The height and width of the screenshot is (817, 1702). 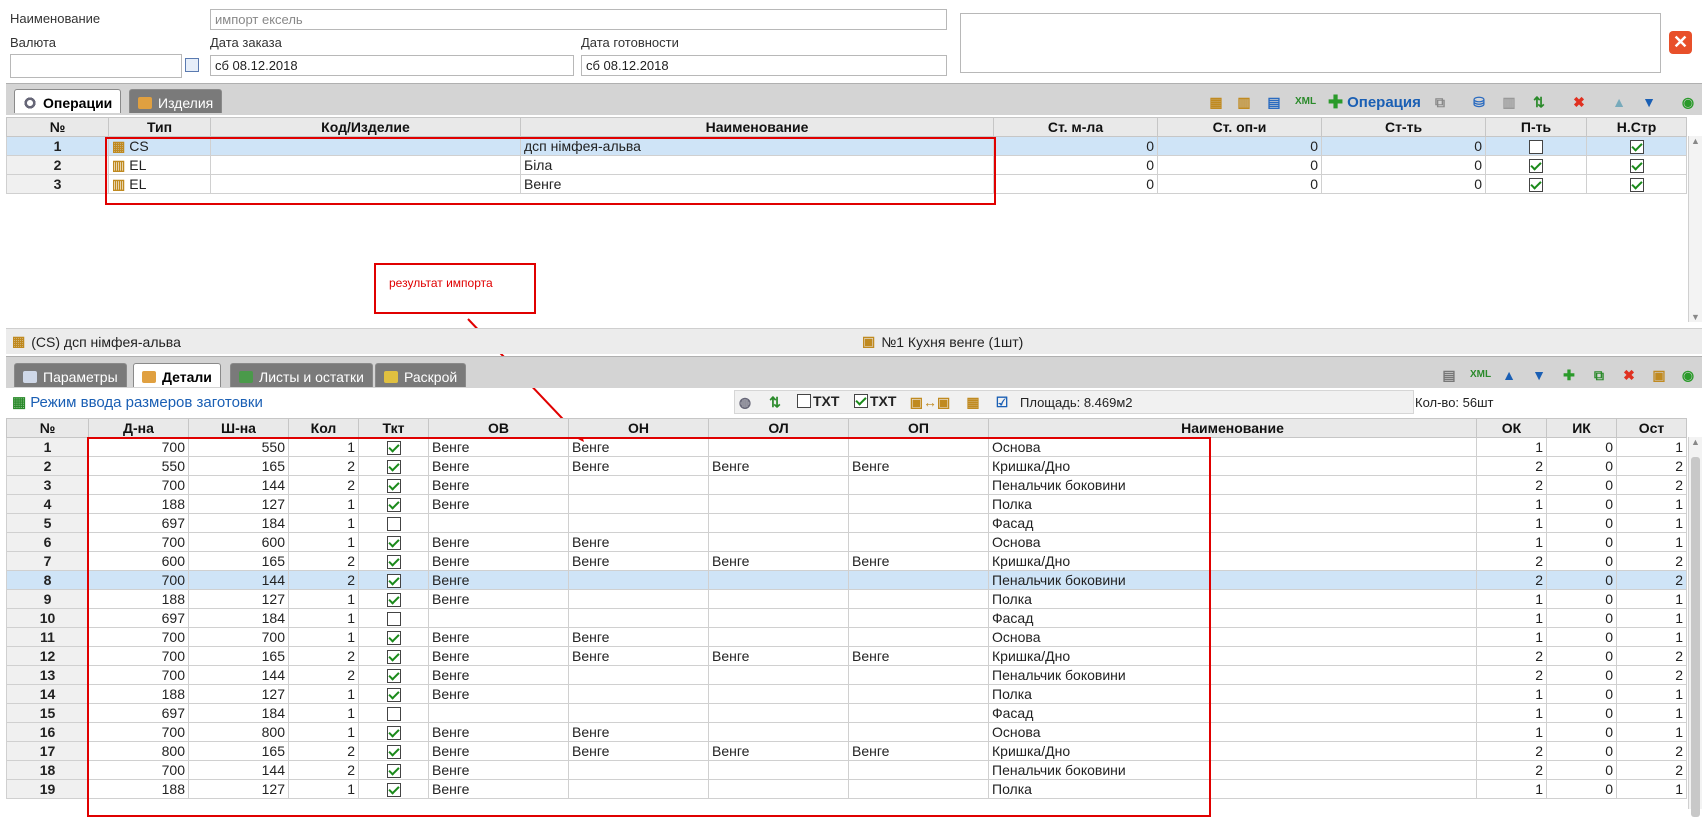 I want to click on operations-scrollbar: ▲ ▼, so click(x=1695, y=229).